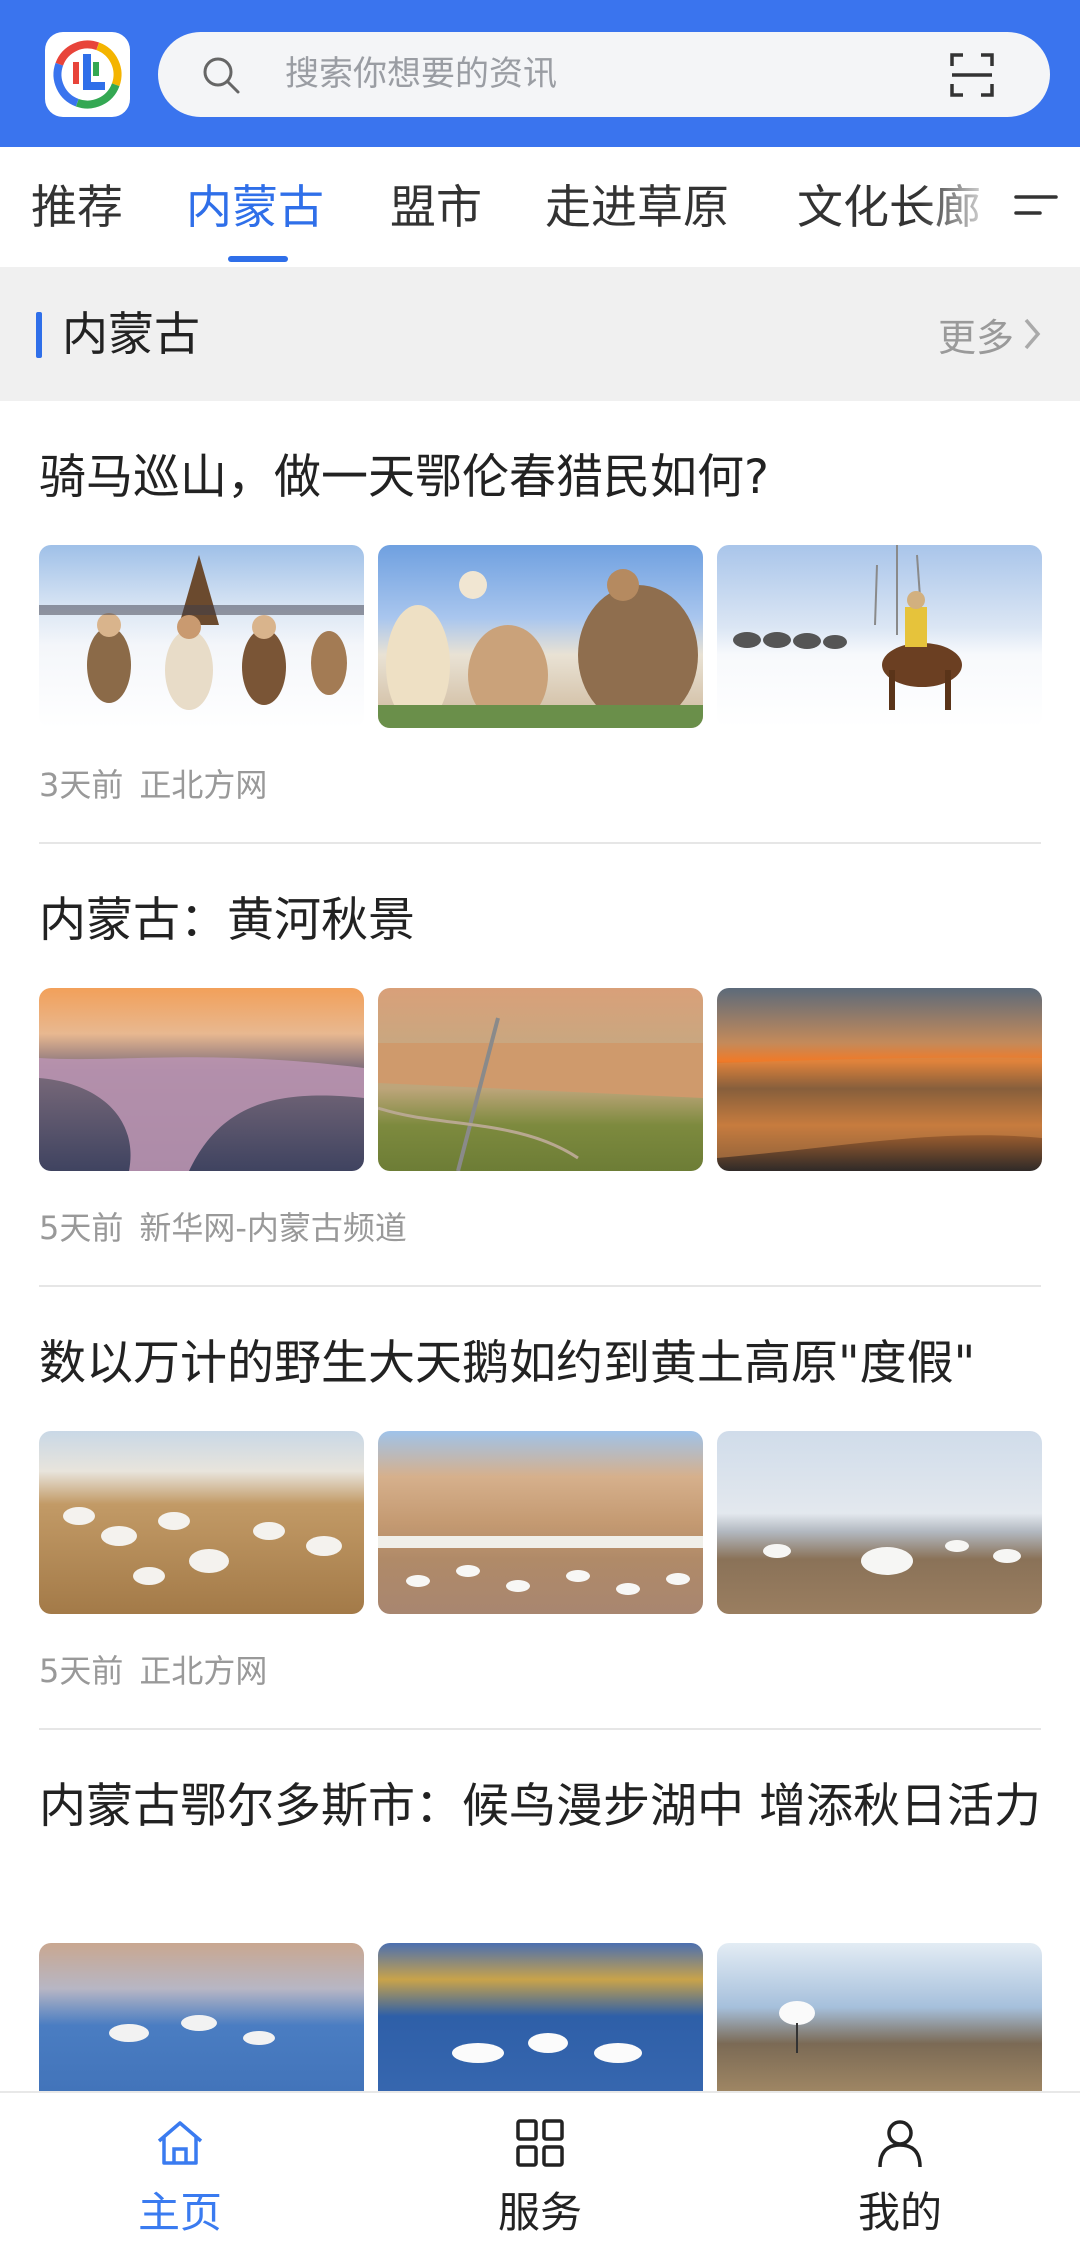 The width and height of the screenshot is (1080, 2247). I want to click on search-bar: 搜索你想要的资讯, so click(604, 74).